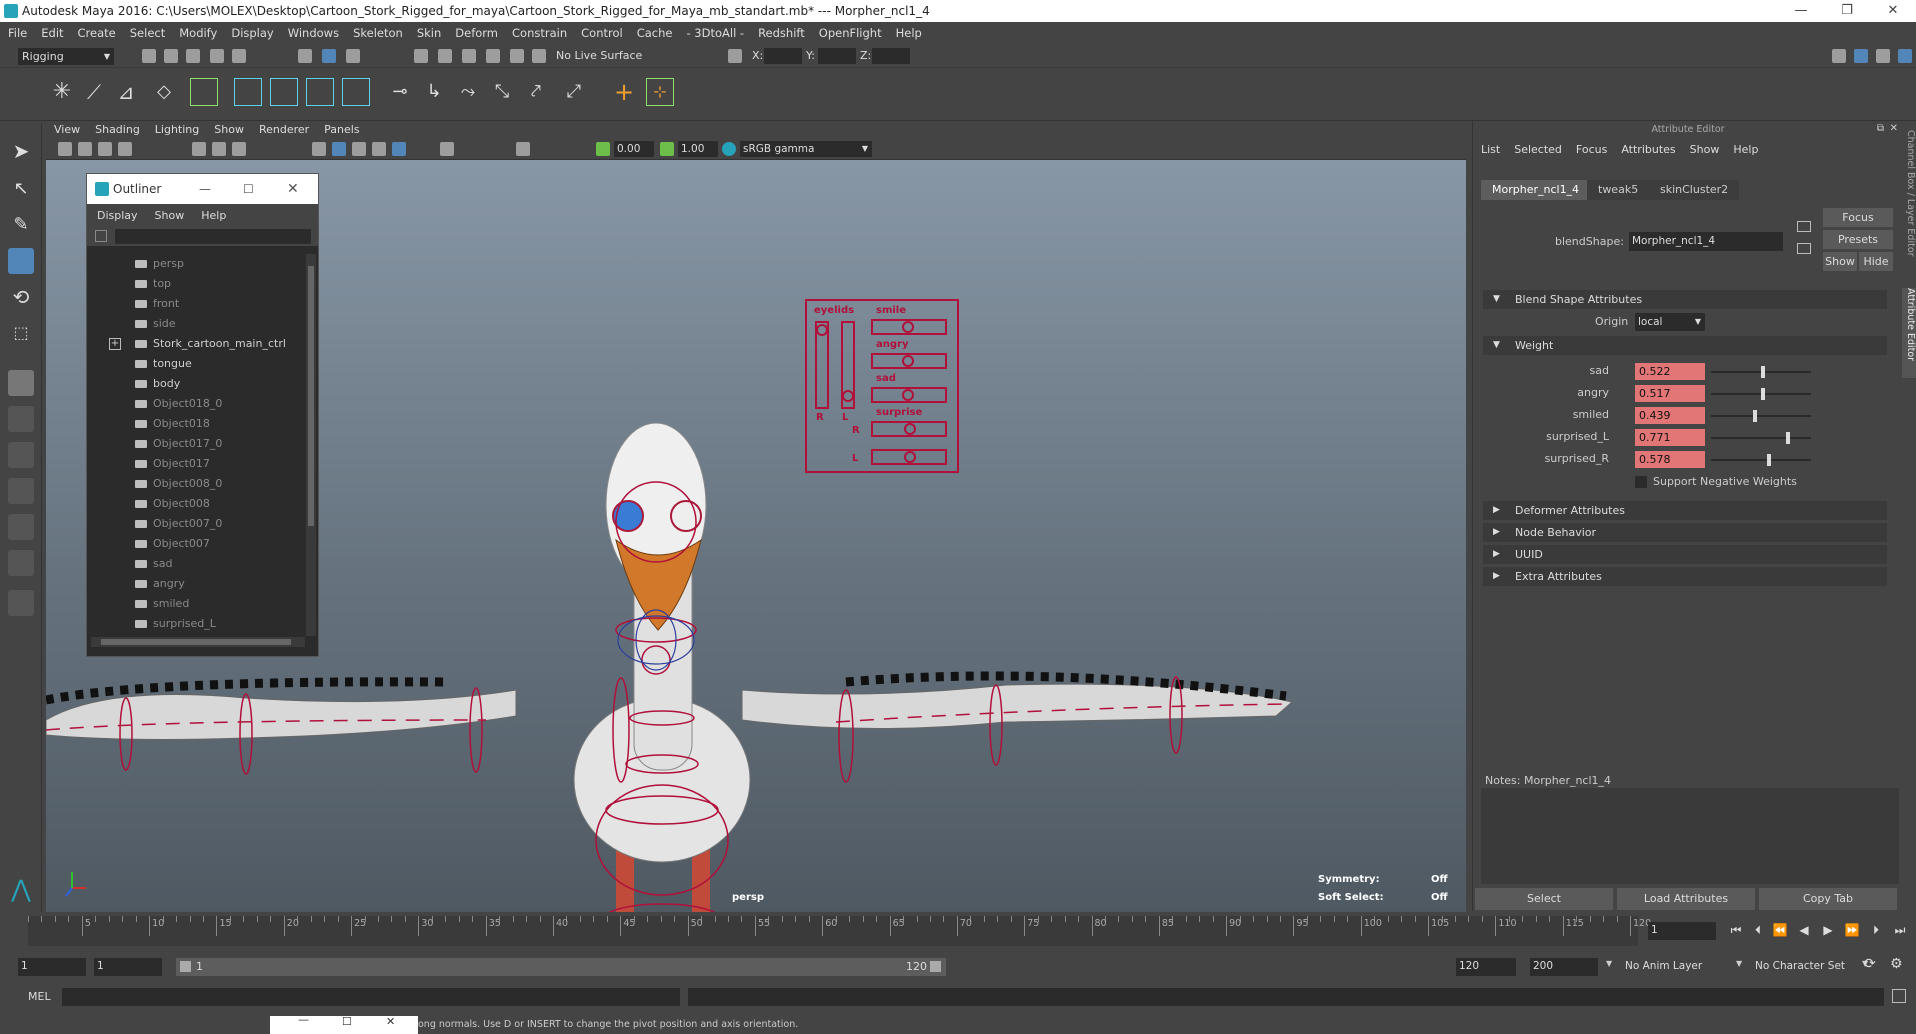 The image size is (1916, 1034). I want to click on character-set-select: No Character Set, so click(1808, 967).